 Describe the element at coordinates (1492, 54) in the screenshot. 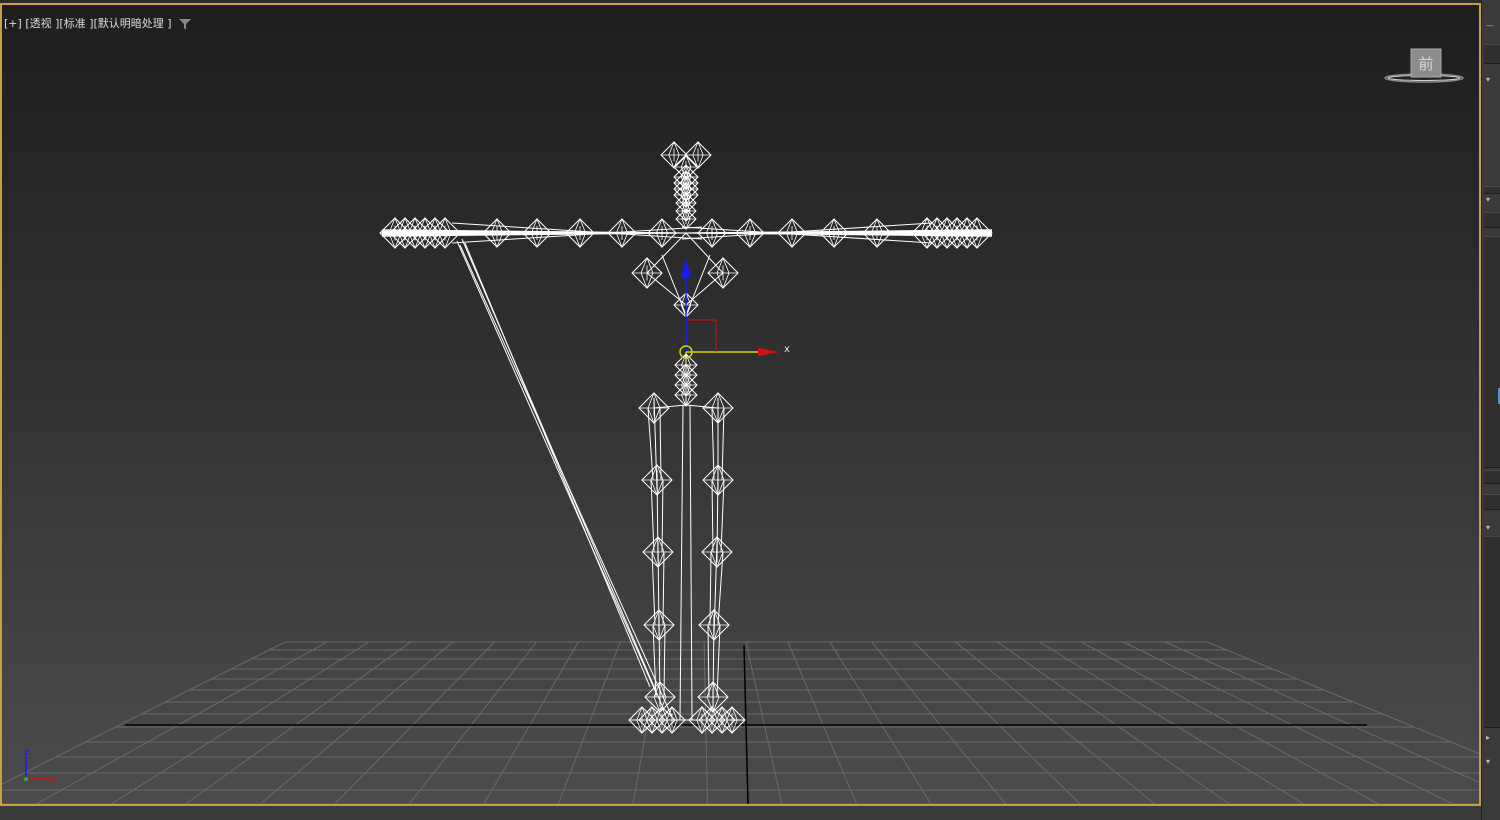

I see `panel-tab` at that location.